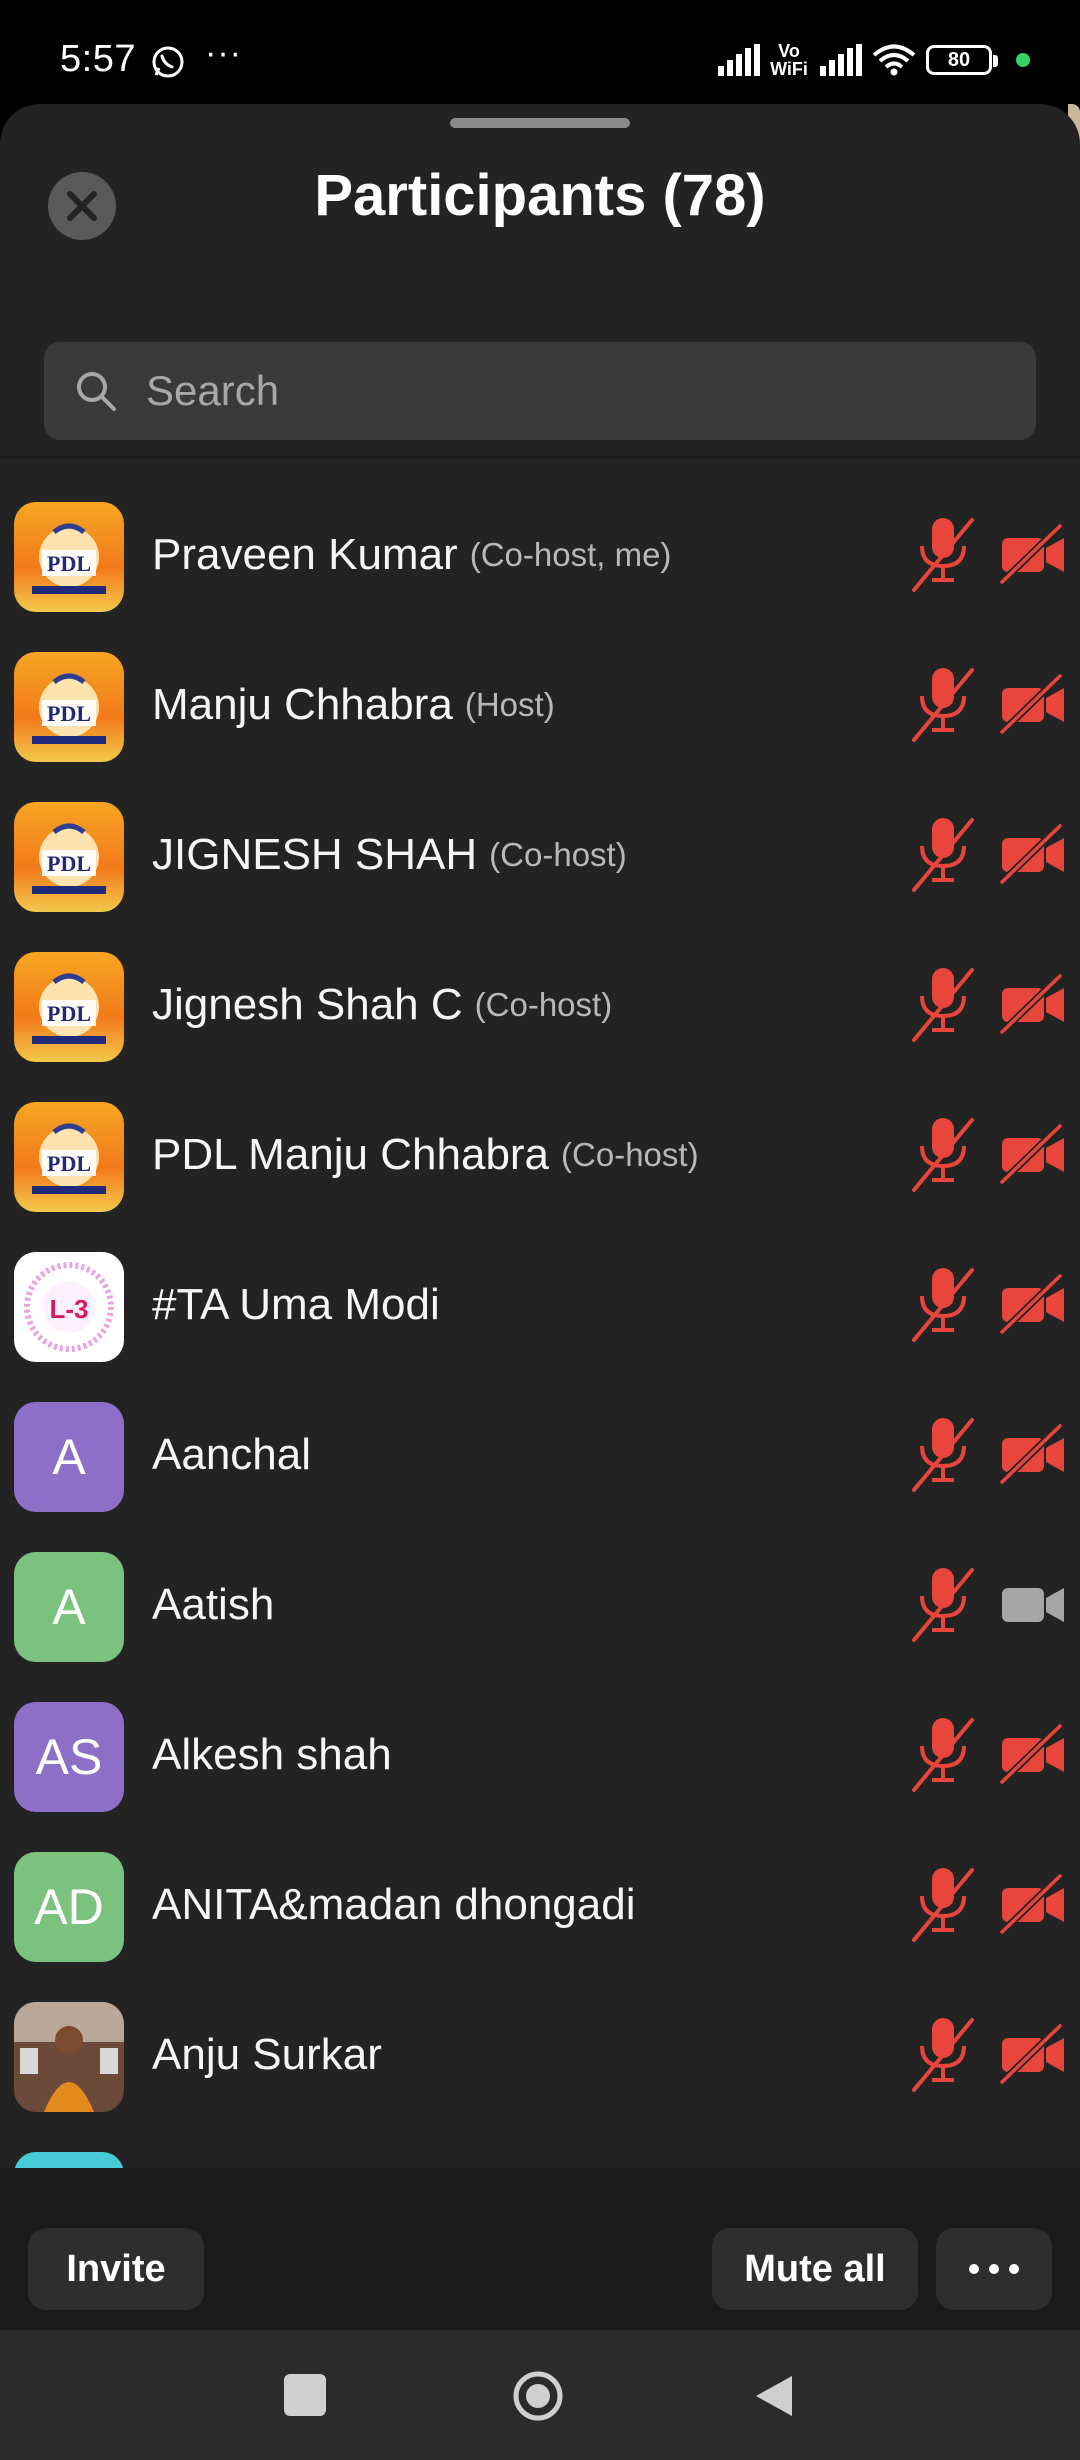 The width and height of the screenshot is (1080, 2460). I want to click on participant-name-wrap: Aanchal, so click(237, 1455).